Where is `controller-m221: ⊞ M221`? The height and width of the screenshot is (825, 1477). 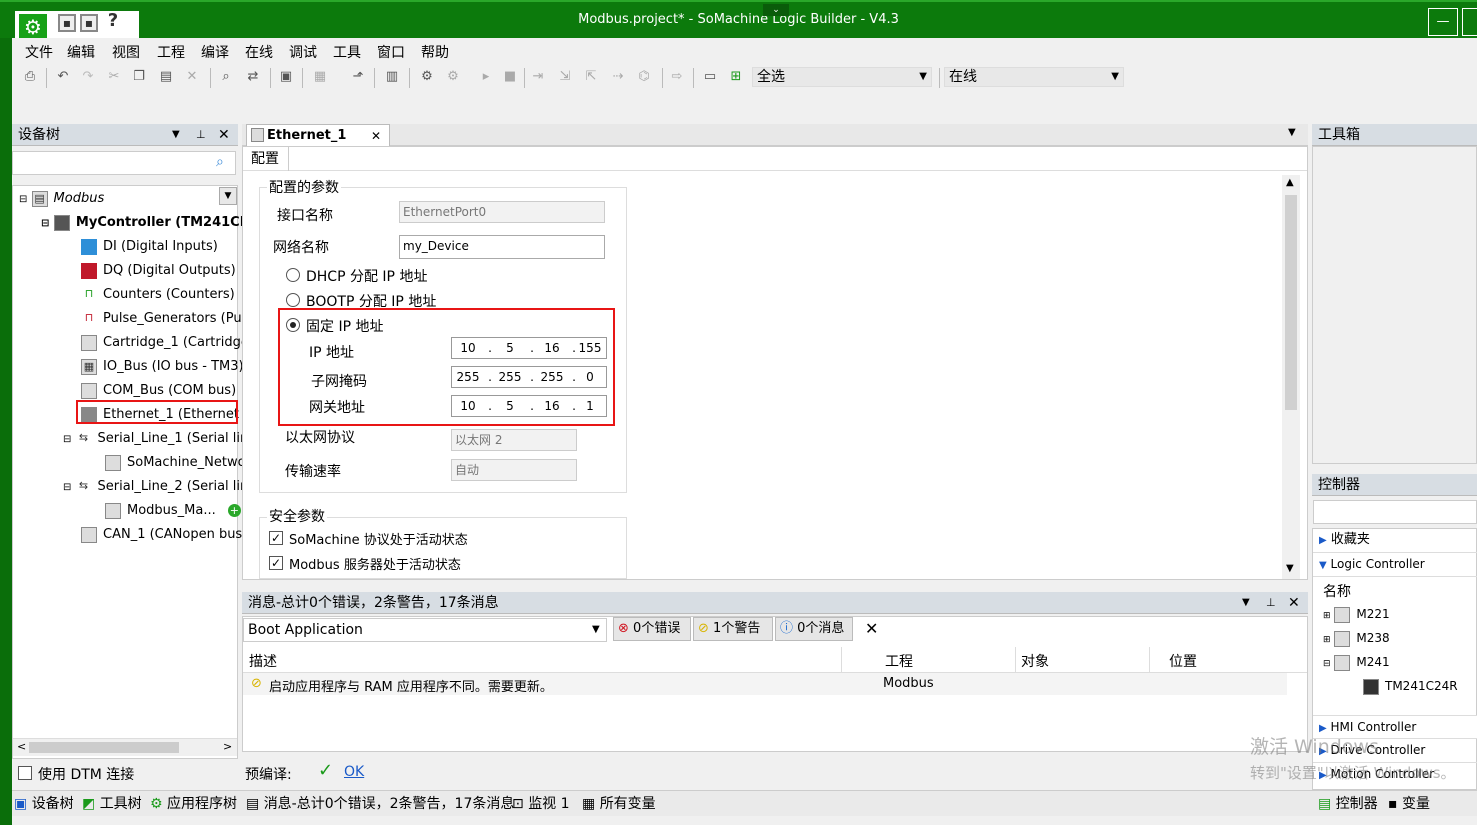 controller-m221: ⊞ M221 is located at coordinates (1356, 614).